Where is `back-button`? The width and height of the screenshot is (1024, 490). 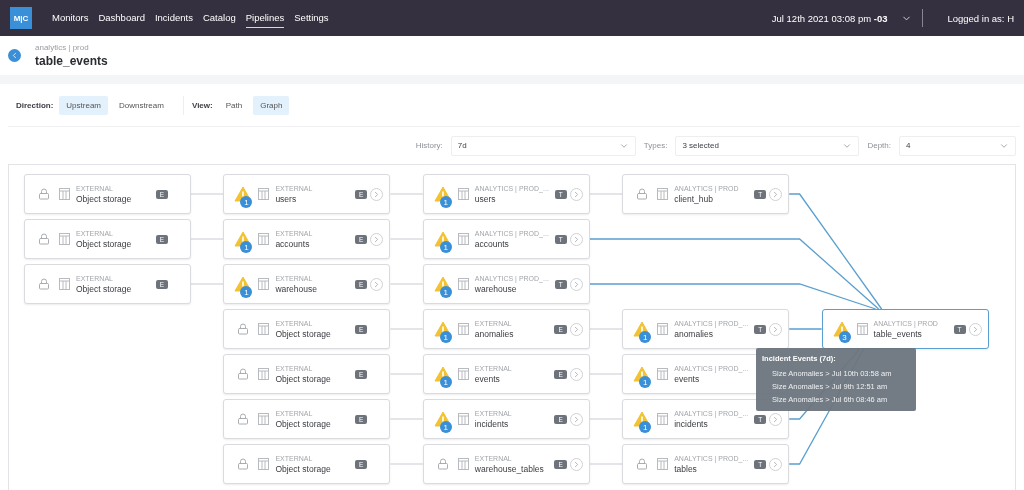
back-button is located at coordinates (14, 55).